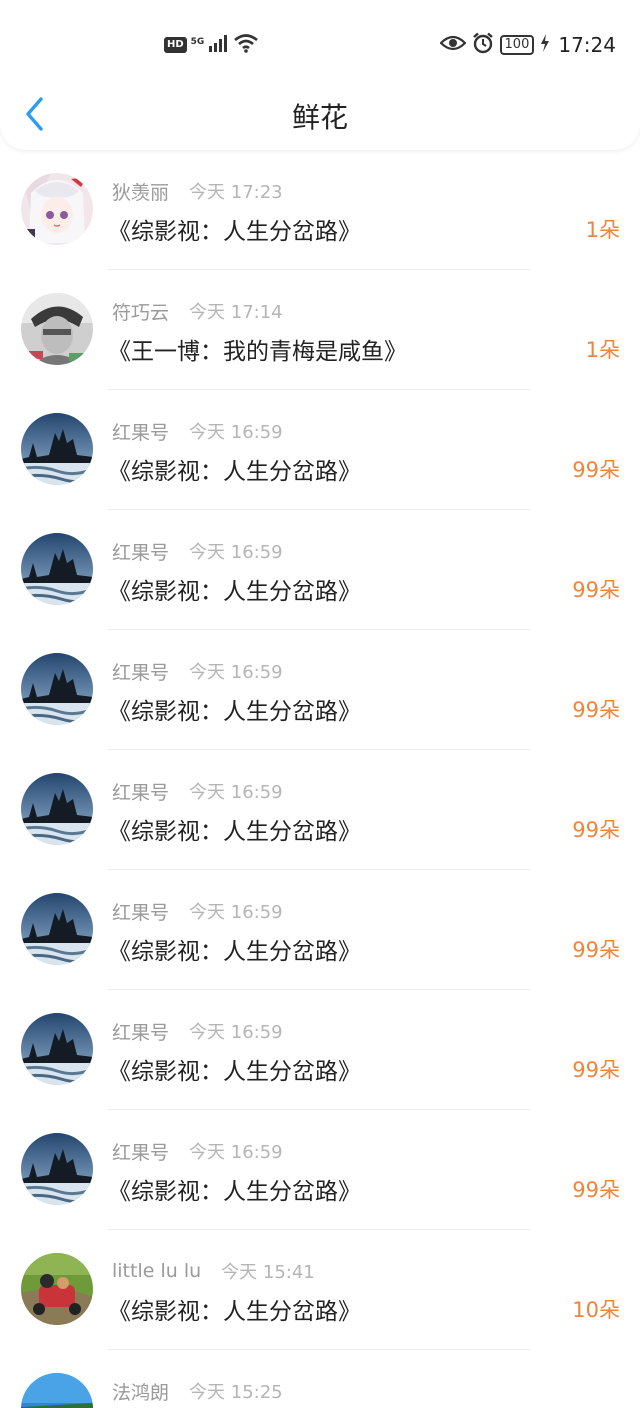 Image resolution: width=640 pixels, height=1408 pixels. I want to click on sender-name: 符巧云, so click(141, 312).